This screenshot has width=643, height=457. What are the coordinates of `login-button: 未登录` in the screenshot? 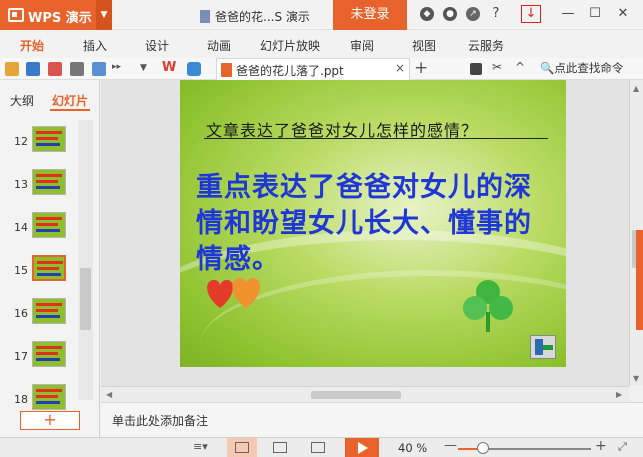 It's located at (370, 15).